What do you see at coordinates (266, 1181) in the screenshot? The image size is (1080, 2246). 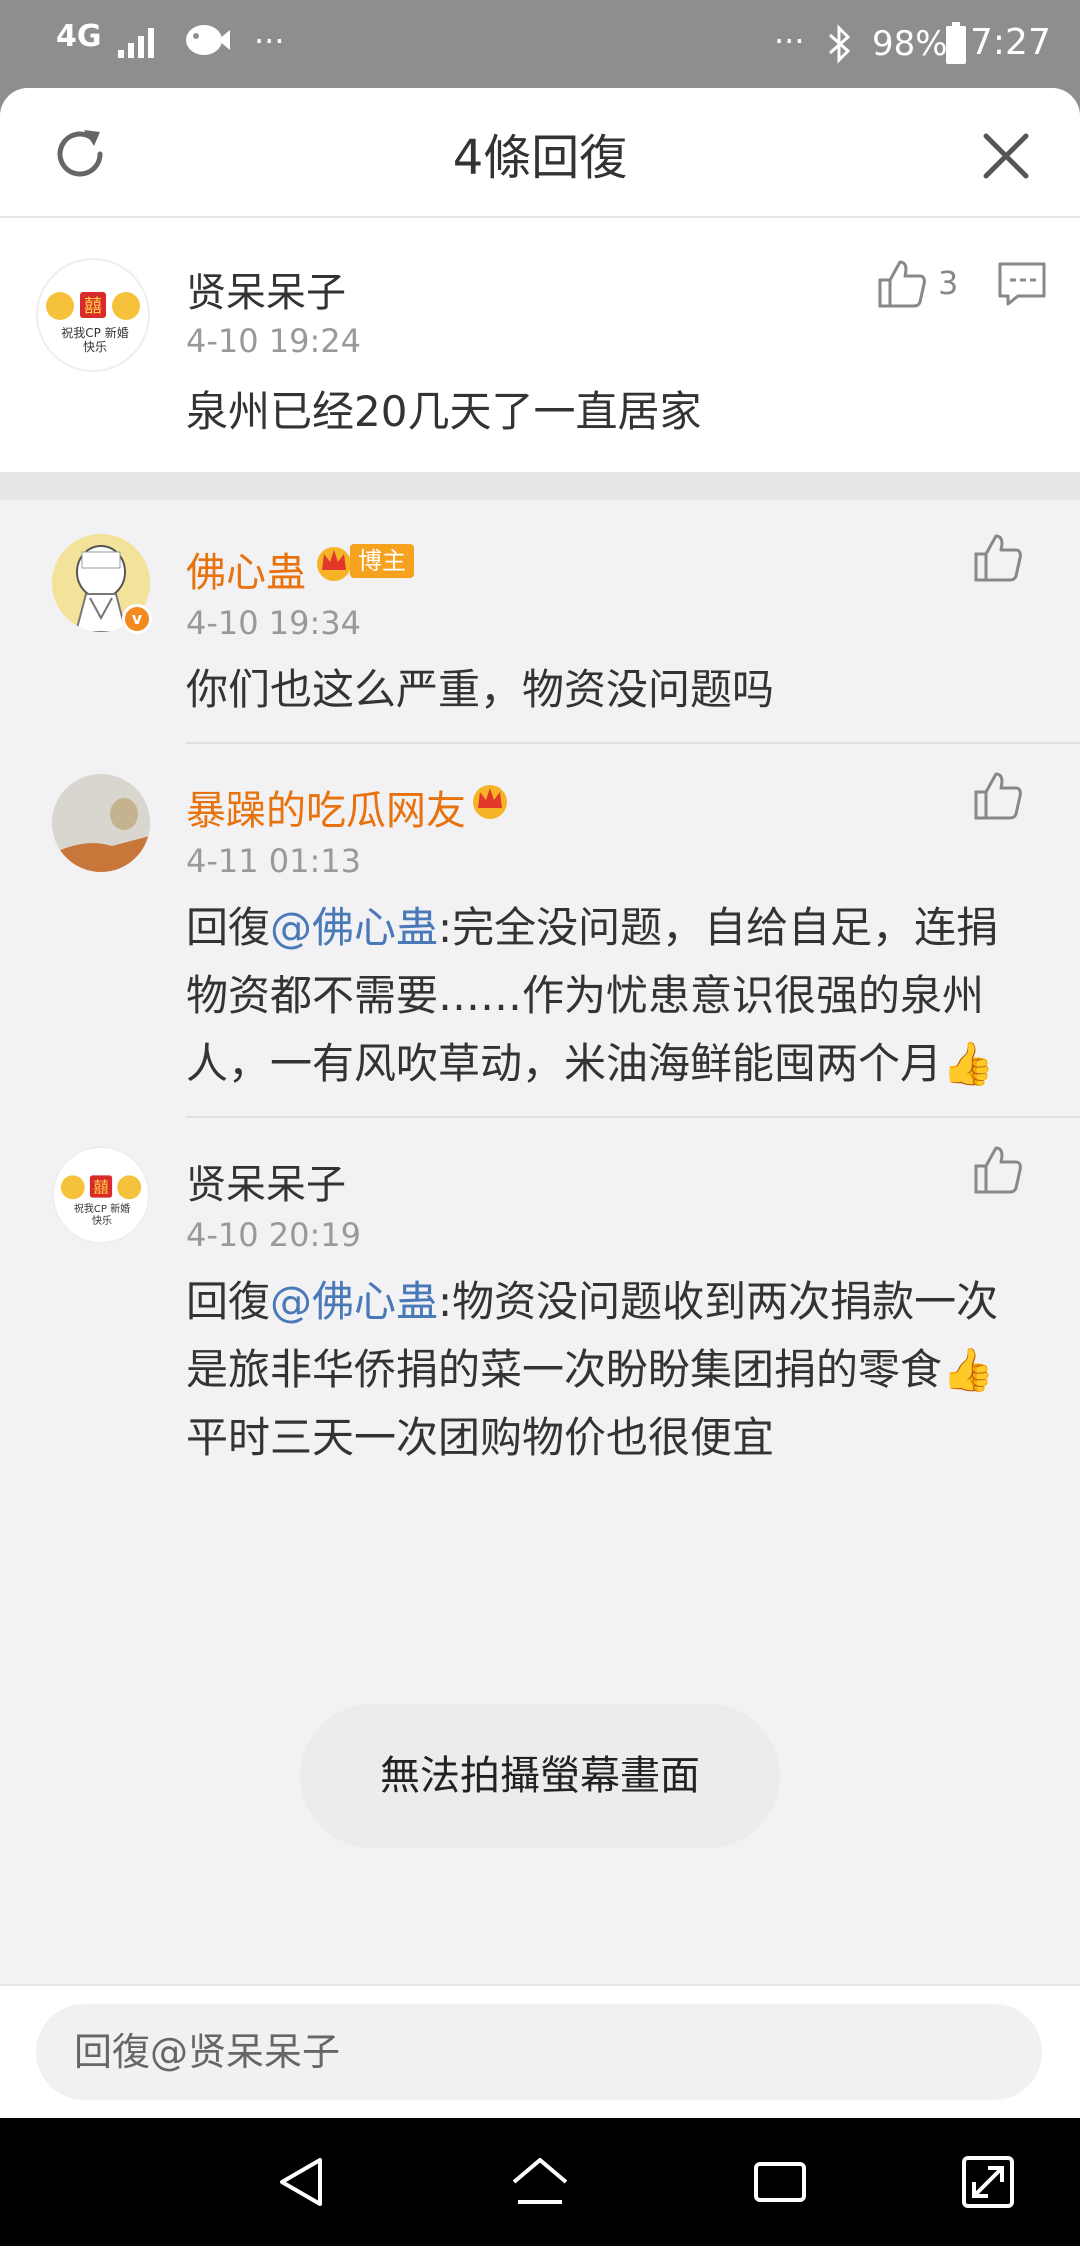 I see `reply-user-name: 贤呆呆子` at bounding box center [266, 1181].